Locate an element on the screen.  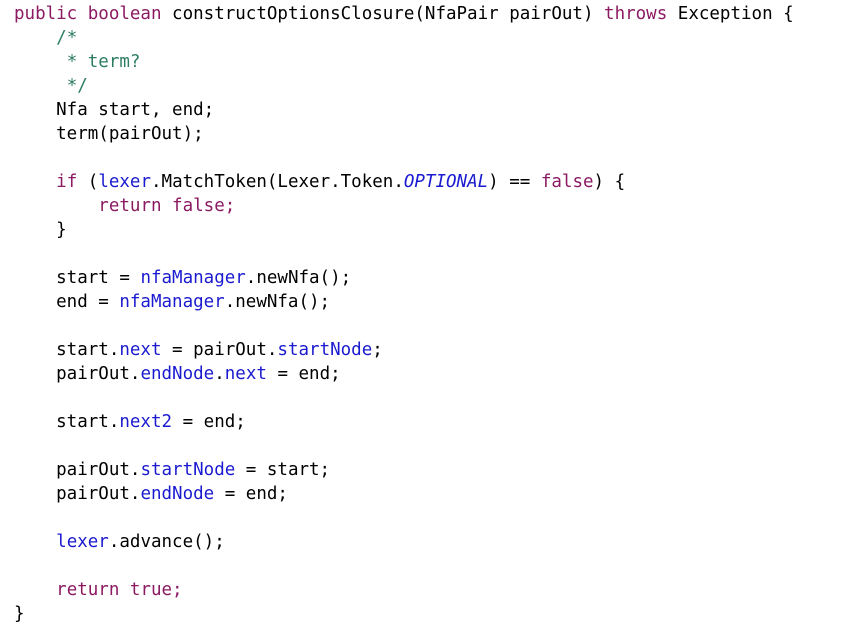
code-line: term(pairOut); is located at coordinates (439, 134).